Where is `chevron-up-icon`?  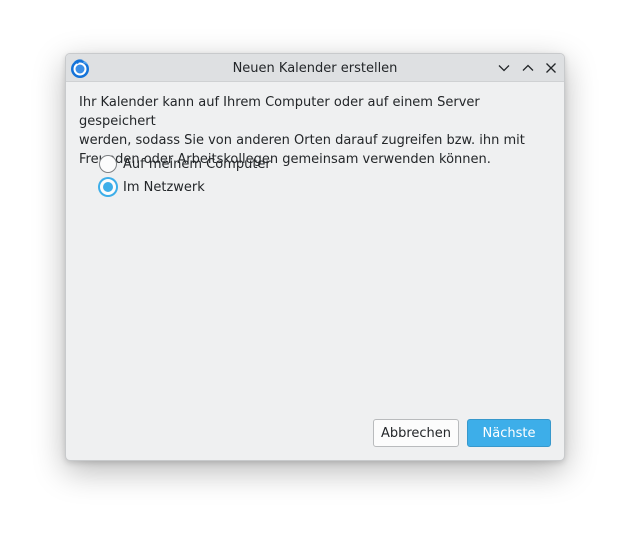
chevron-up-icon is located at coordinates (528, 68).